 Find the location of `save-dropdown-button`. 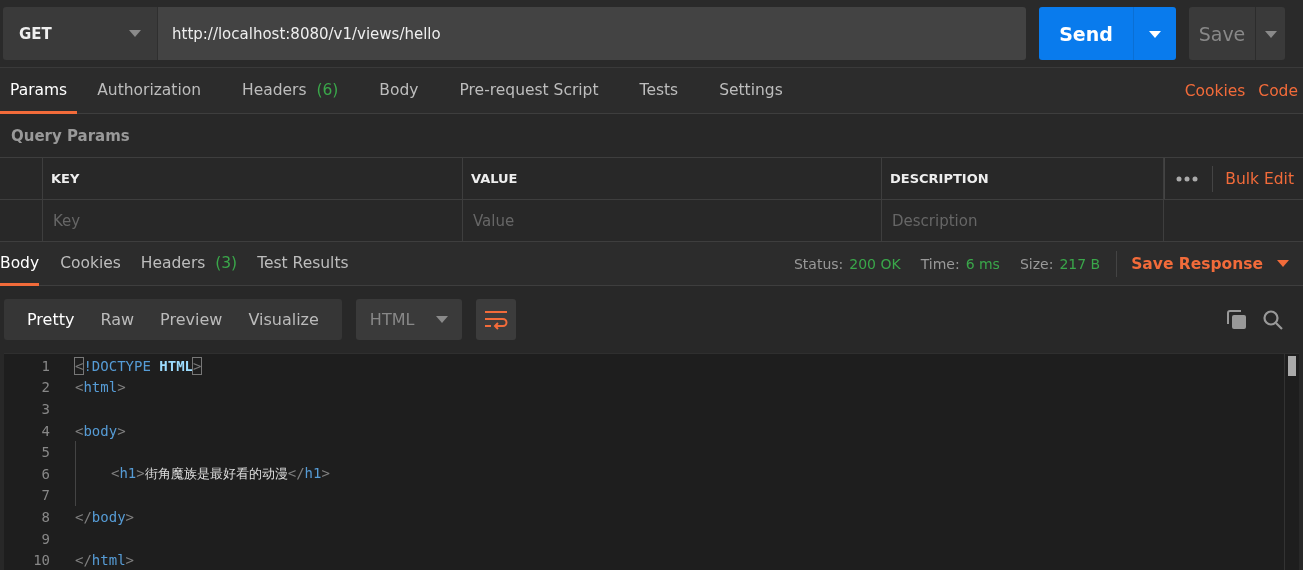

save-dropdown-button is located at coordinates (1270, 33).